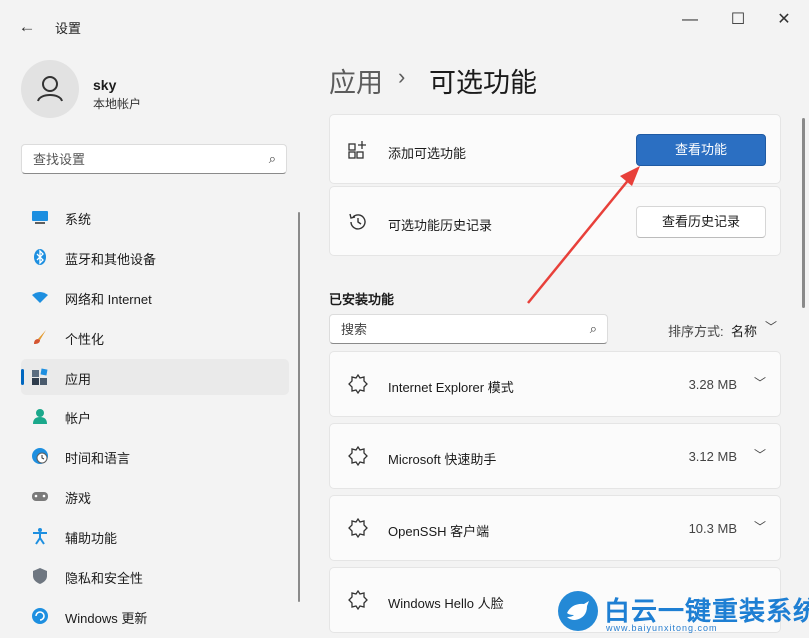 This screenshot has width=809, height=638. I want to click on sidebar-scrollbar, so click(299, 407).